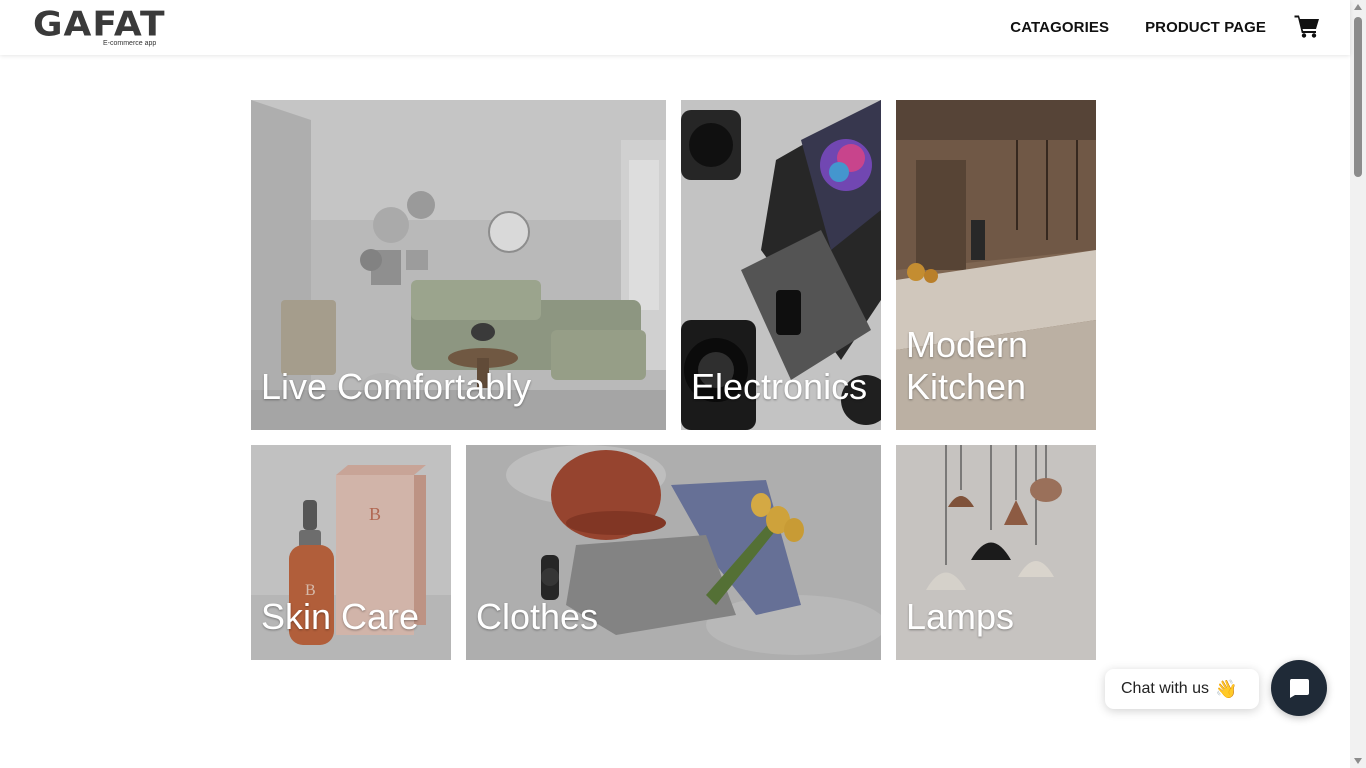  What do you see at coordinates (340, 616) in the screenshot?
I see `category-label: Skin Care` at bounding box center [340, 616].